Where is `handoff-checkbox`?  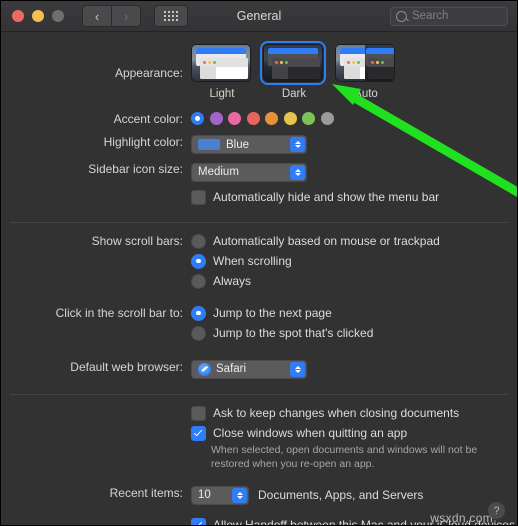
handoff-checkbox is located at coordinates (198, 521).